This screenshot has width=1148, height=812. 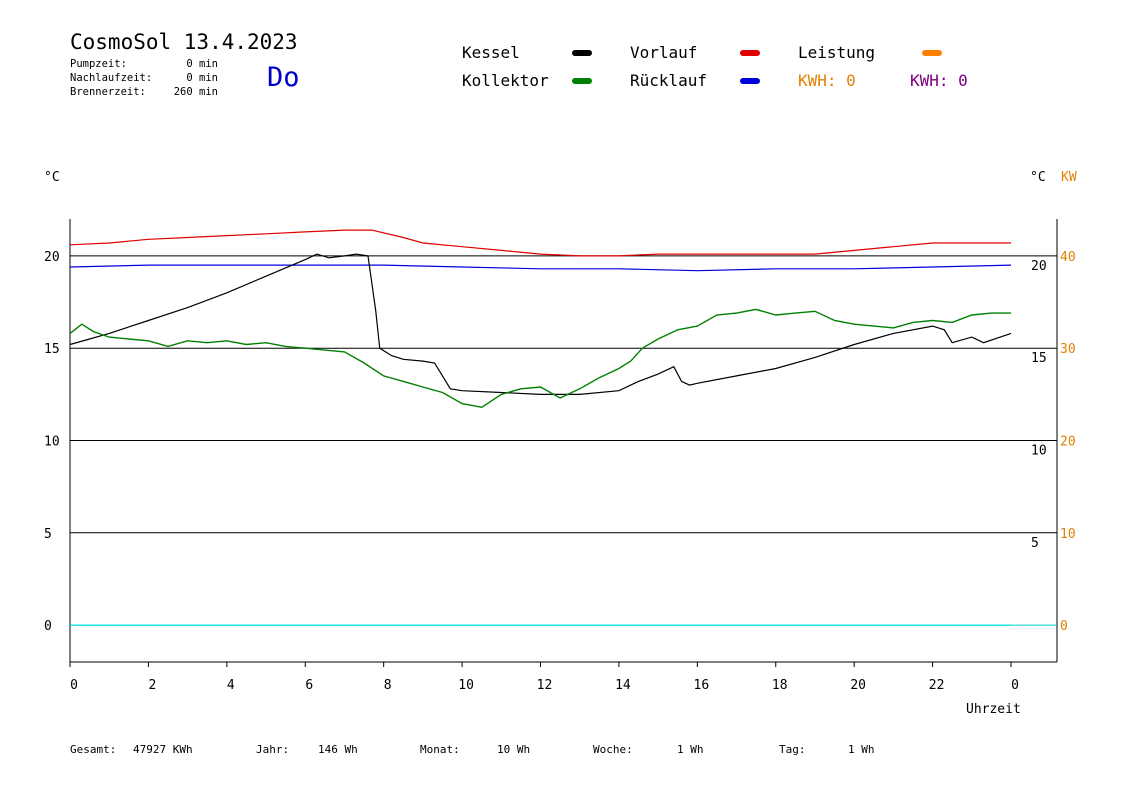 What do you see at coordinates (231, 685) in the screenshot?
I see `x-tick-label-2: 4` at bounding box center [231, 685].